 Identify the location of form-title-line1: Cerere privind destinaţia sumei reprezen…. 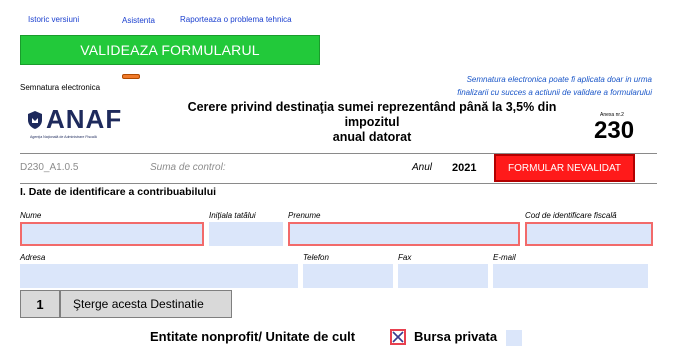
(372, 114).